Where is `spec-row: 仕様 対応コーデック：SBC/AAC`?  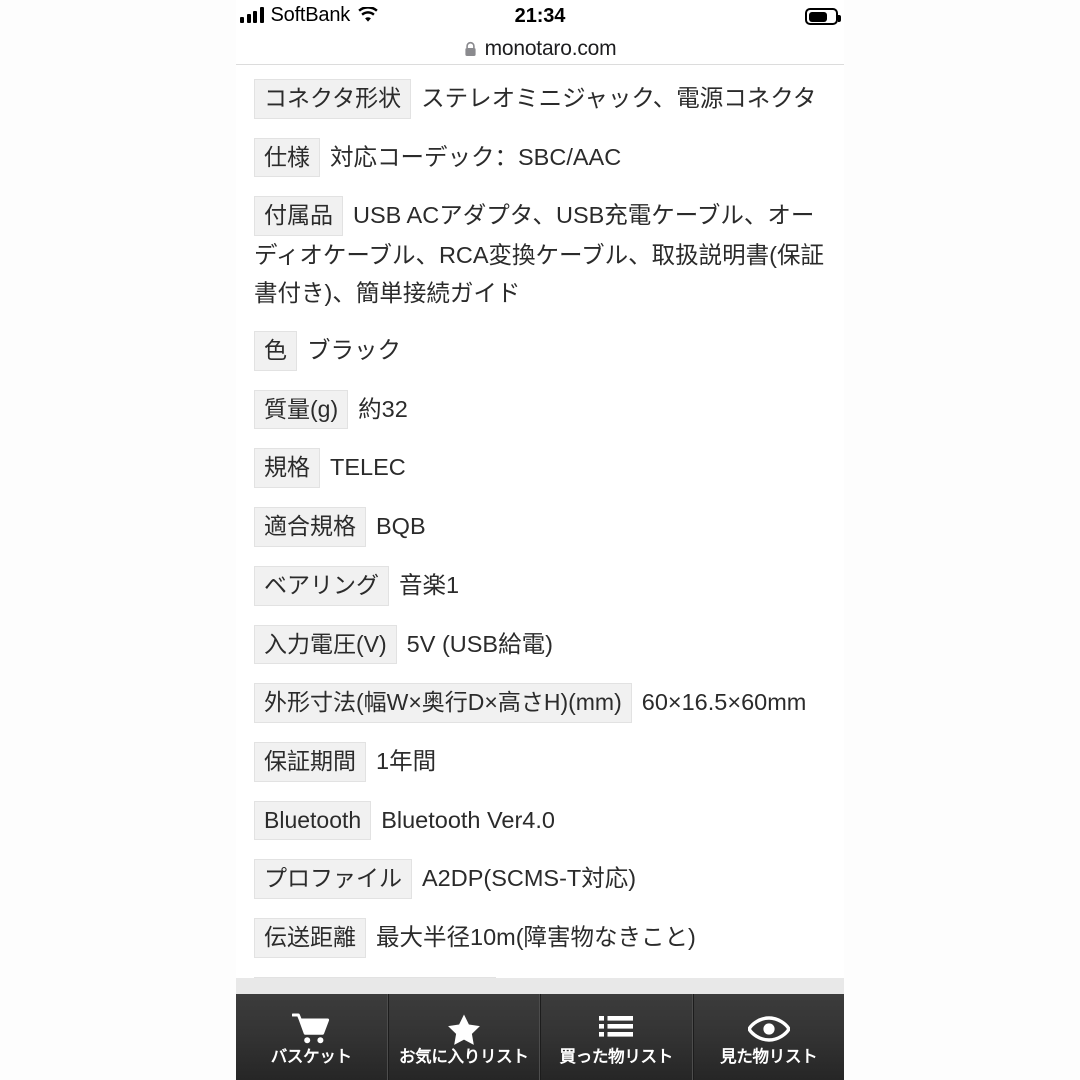
spec-row: 仕様 対応コーデック：SBC/AAC is located at coordinates (540, 157).